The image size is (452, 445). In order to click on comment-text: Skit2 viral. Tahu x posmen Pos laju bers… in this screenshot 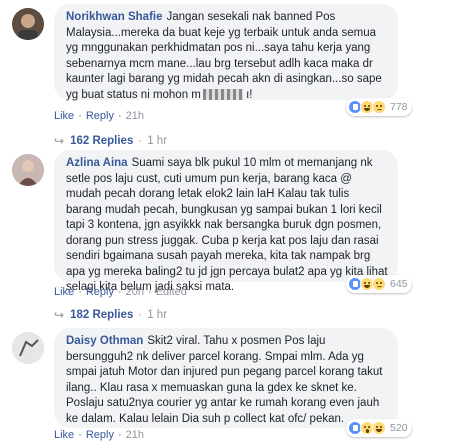, I will do `click(226, 380)`.